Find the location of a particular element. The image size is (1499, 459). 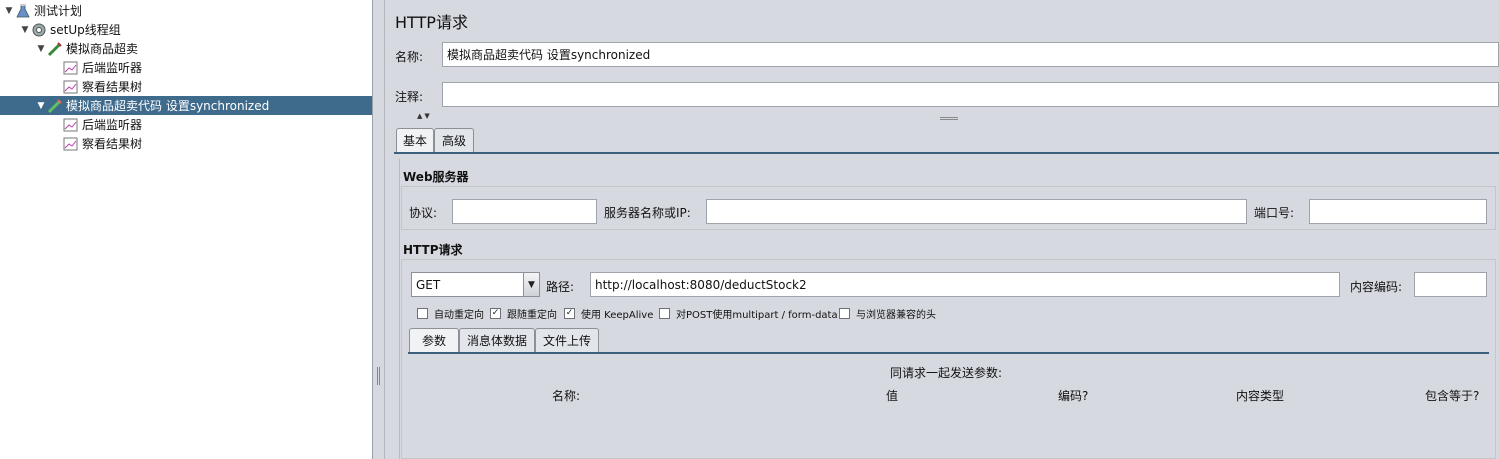

name-field: 模拟商品超卖代码 设置synchronized is located at coordinates (970, 54).